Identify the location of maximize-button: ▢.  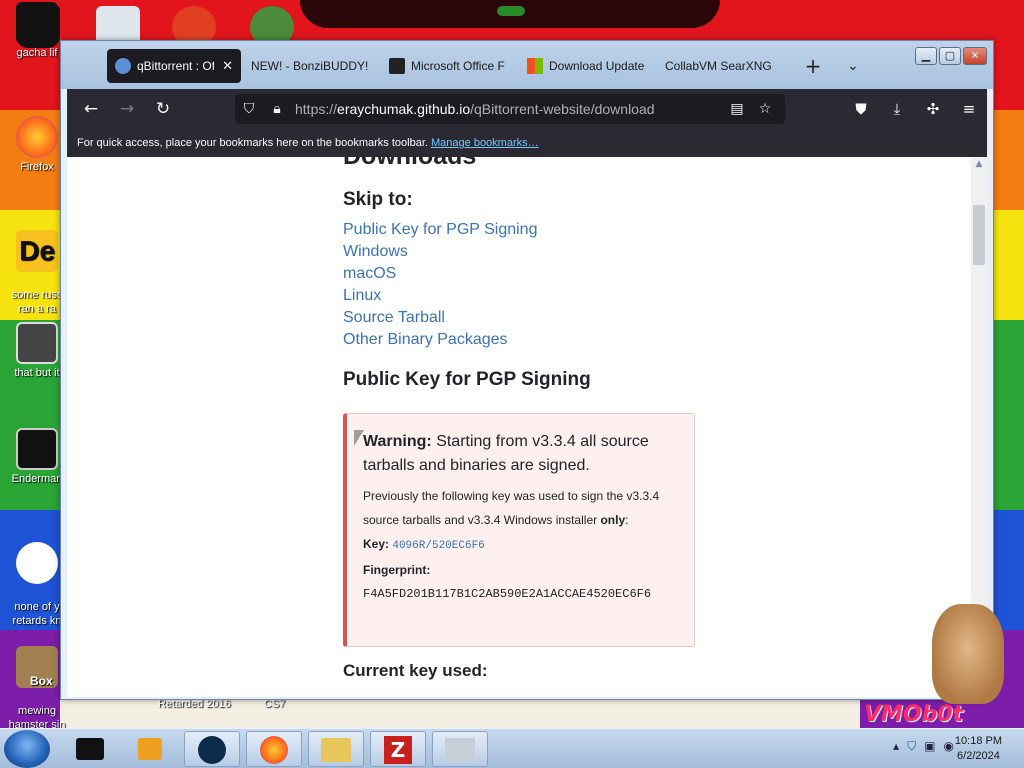
(950, 56).